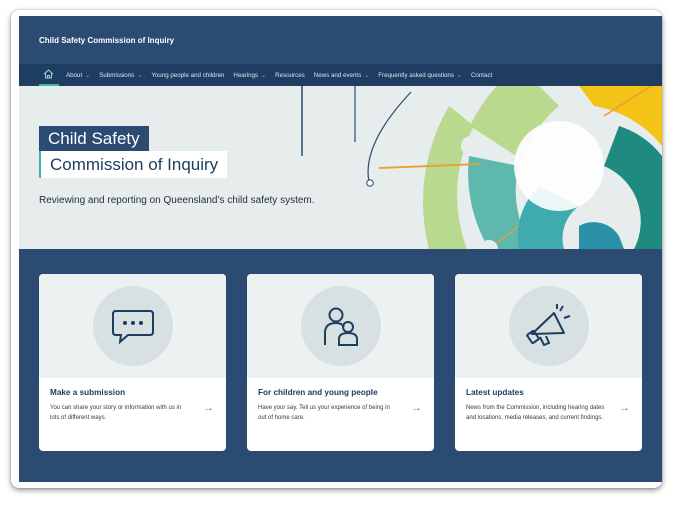 This screenshot has height=507, width=679. I want to click on nav-item: Young people and children, so click(187, 75).